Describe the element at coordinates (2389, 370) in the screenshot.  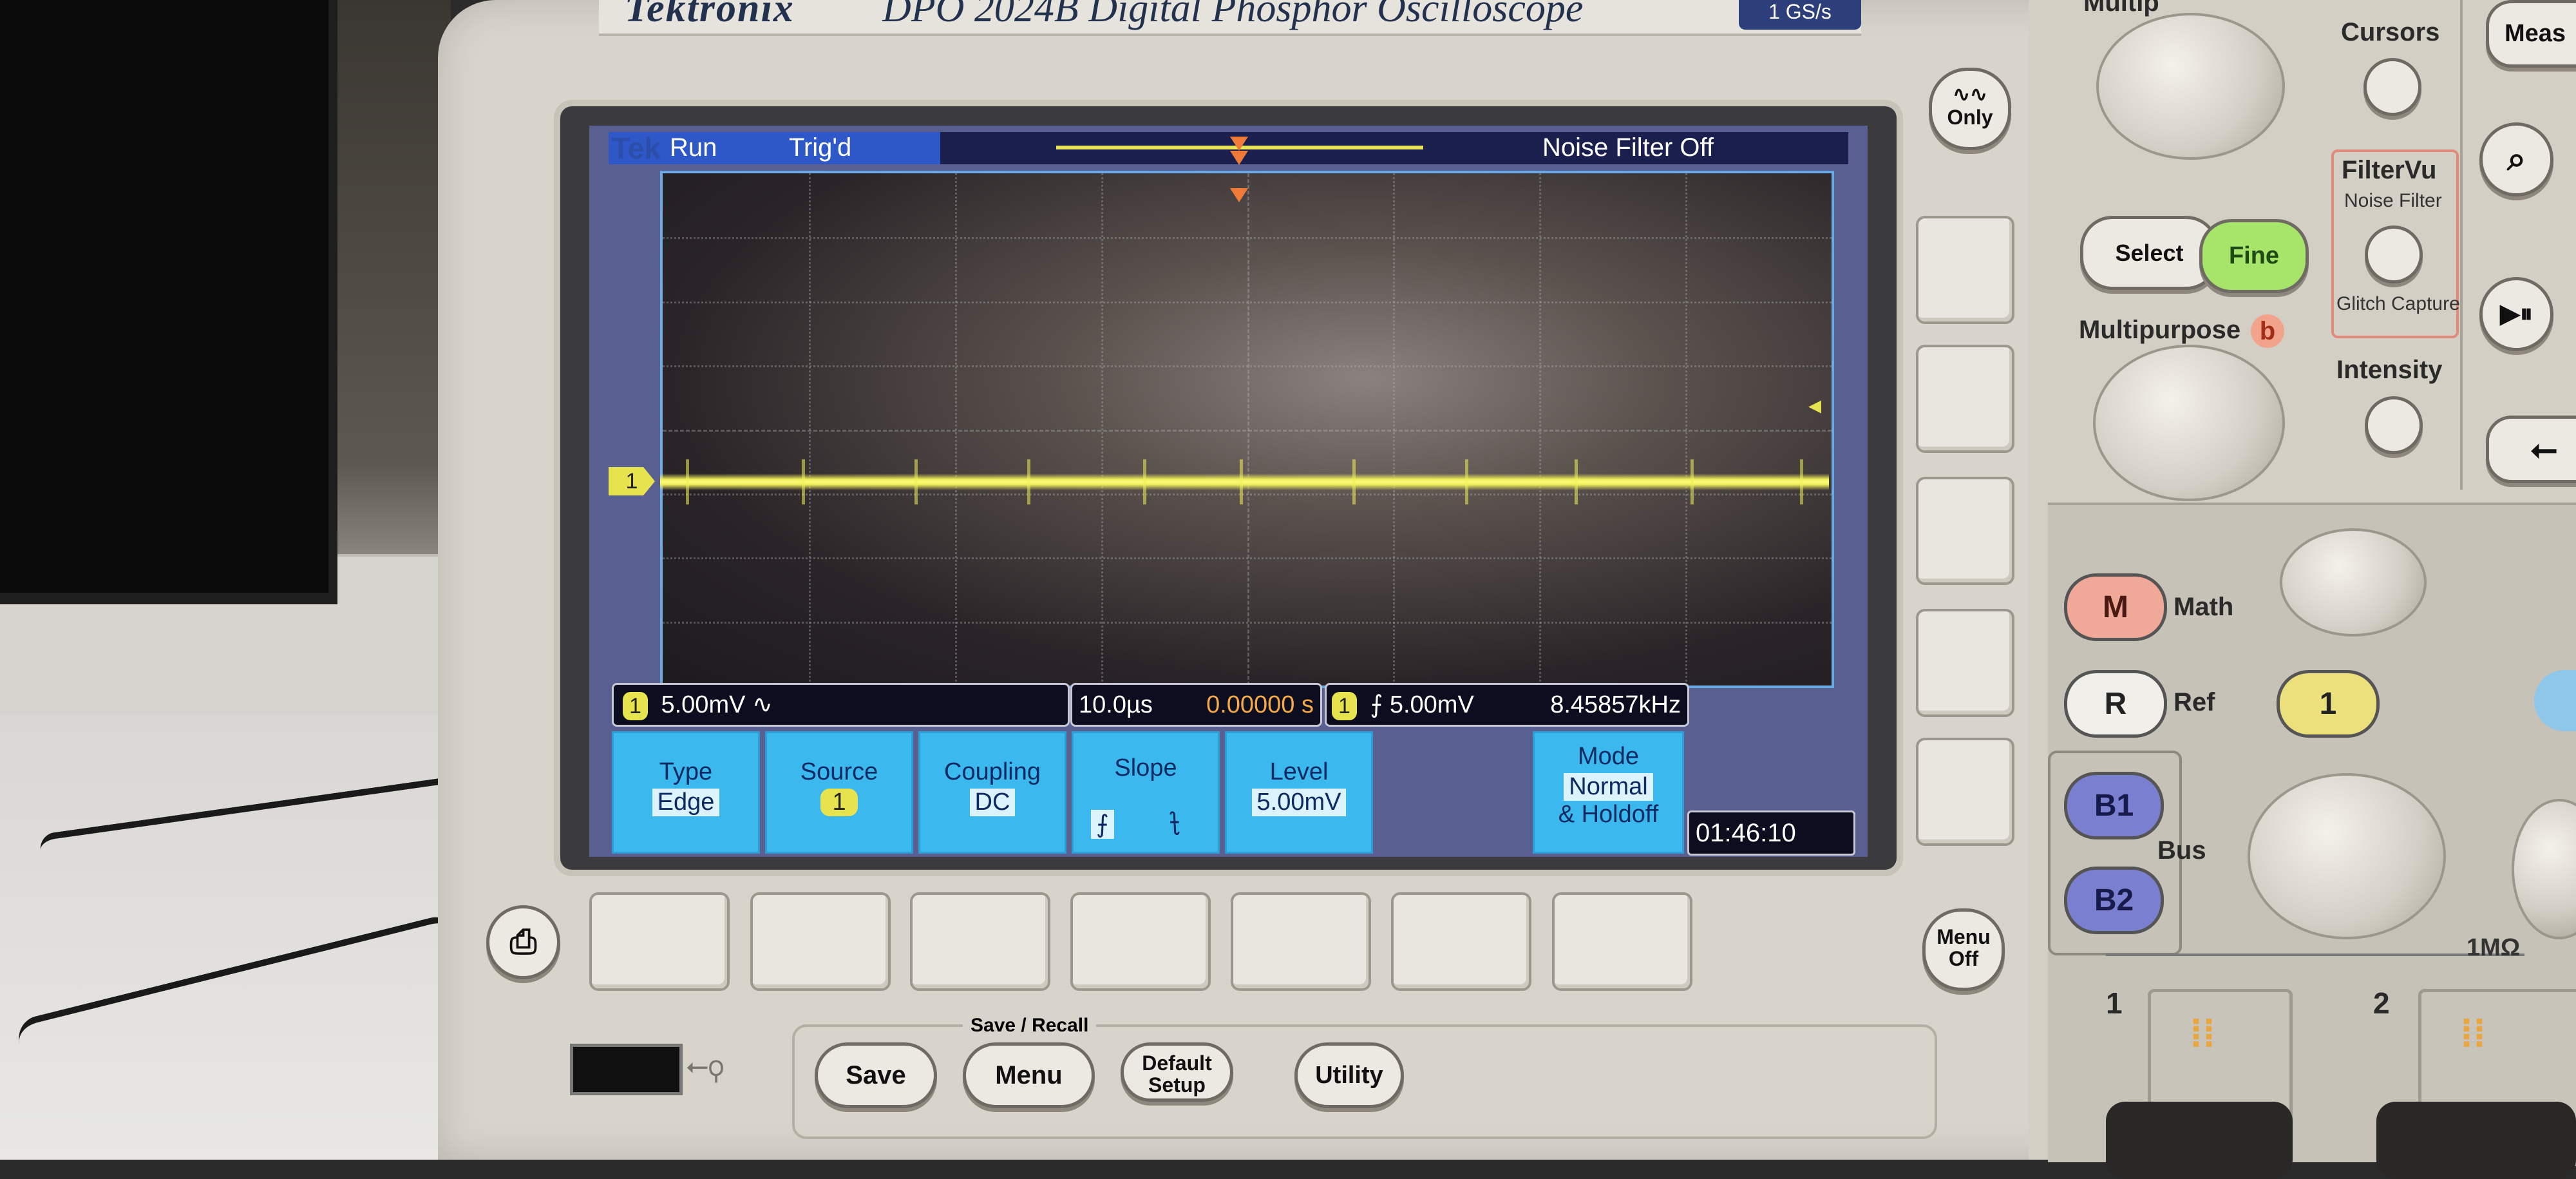
I see `intensity-label: Intensity` at that location.